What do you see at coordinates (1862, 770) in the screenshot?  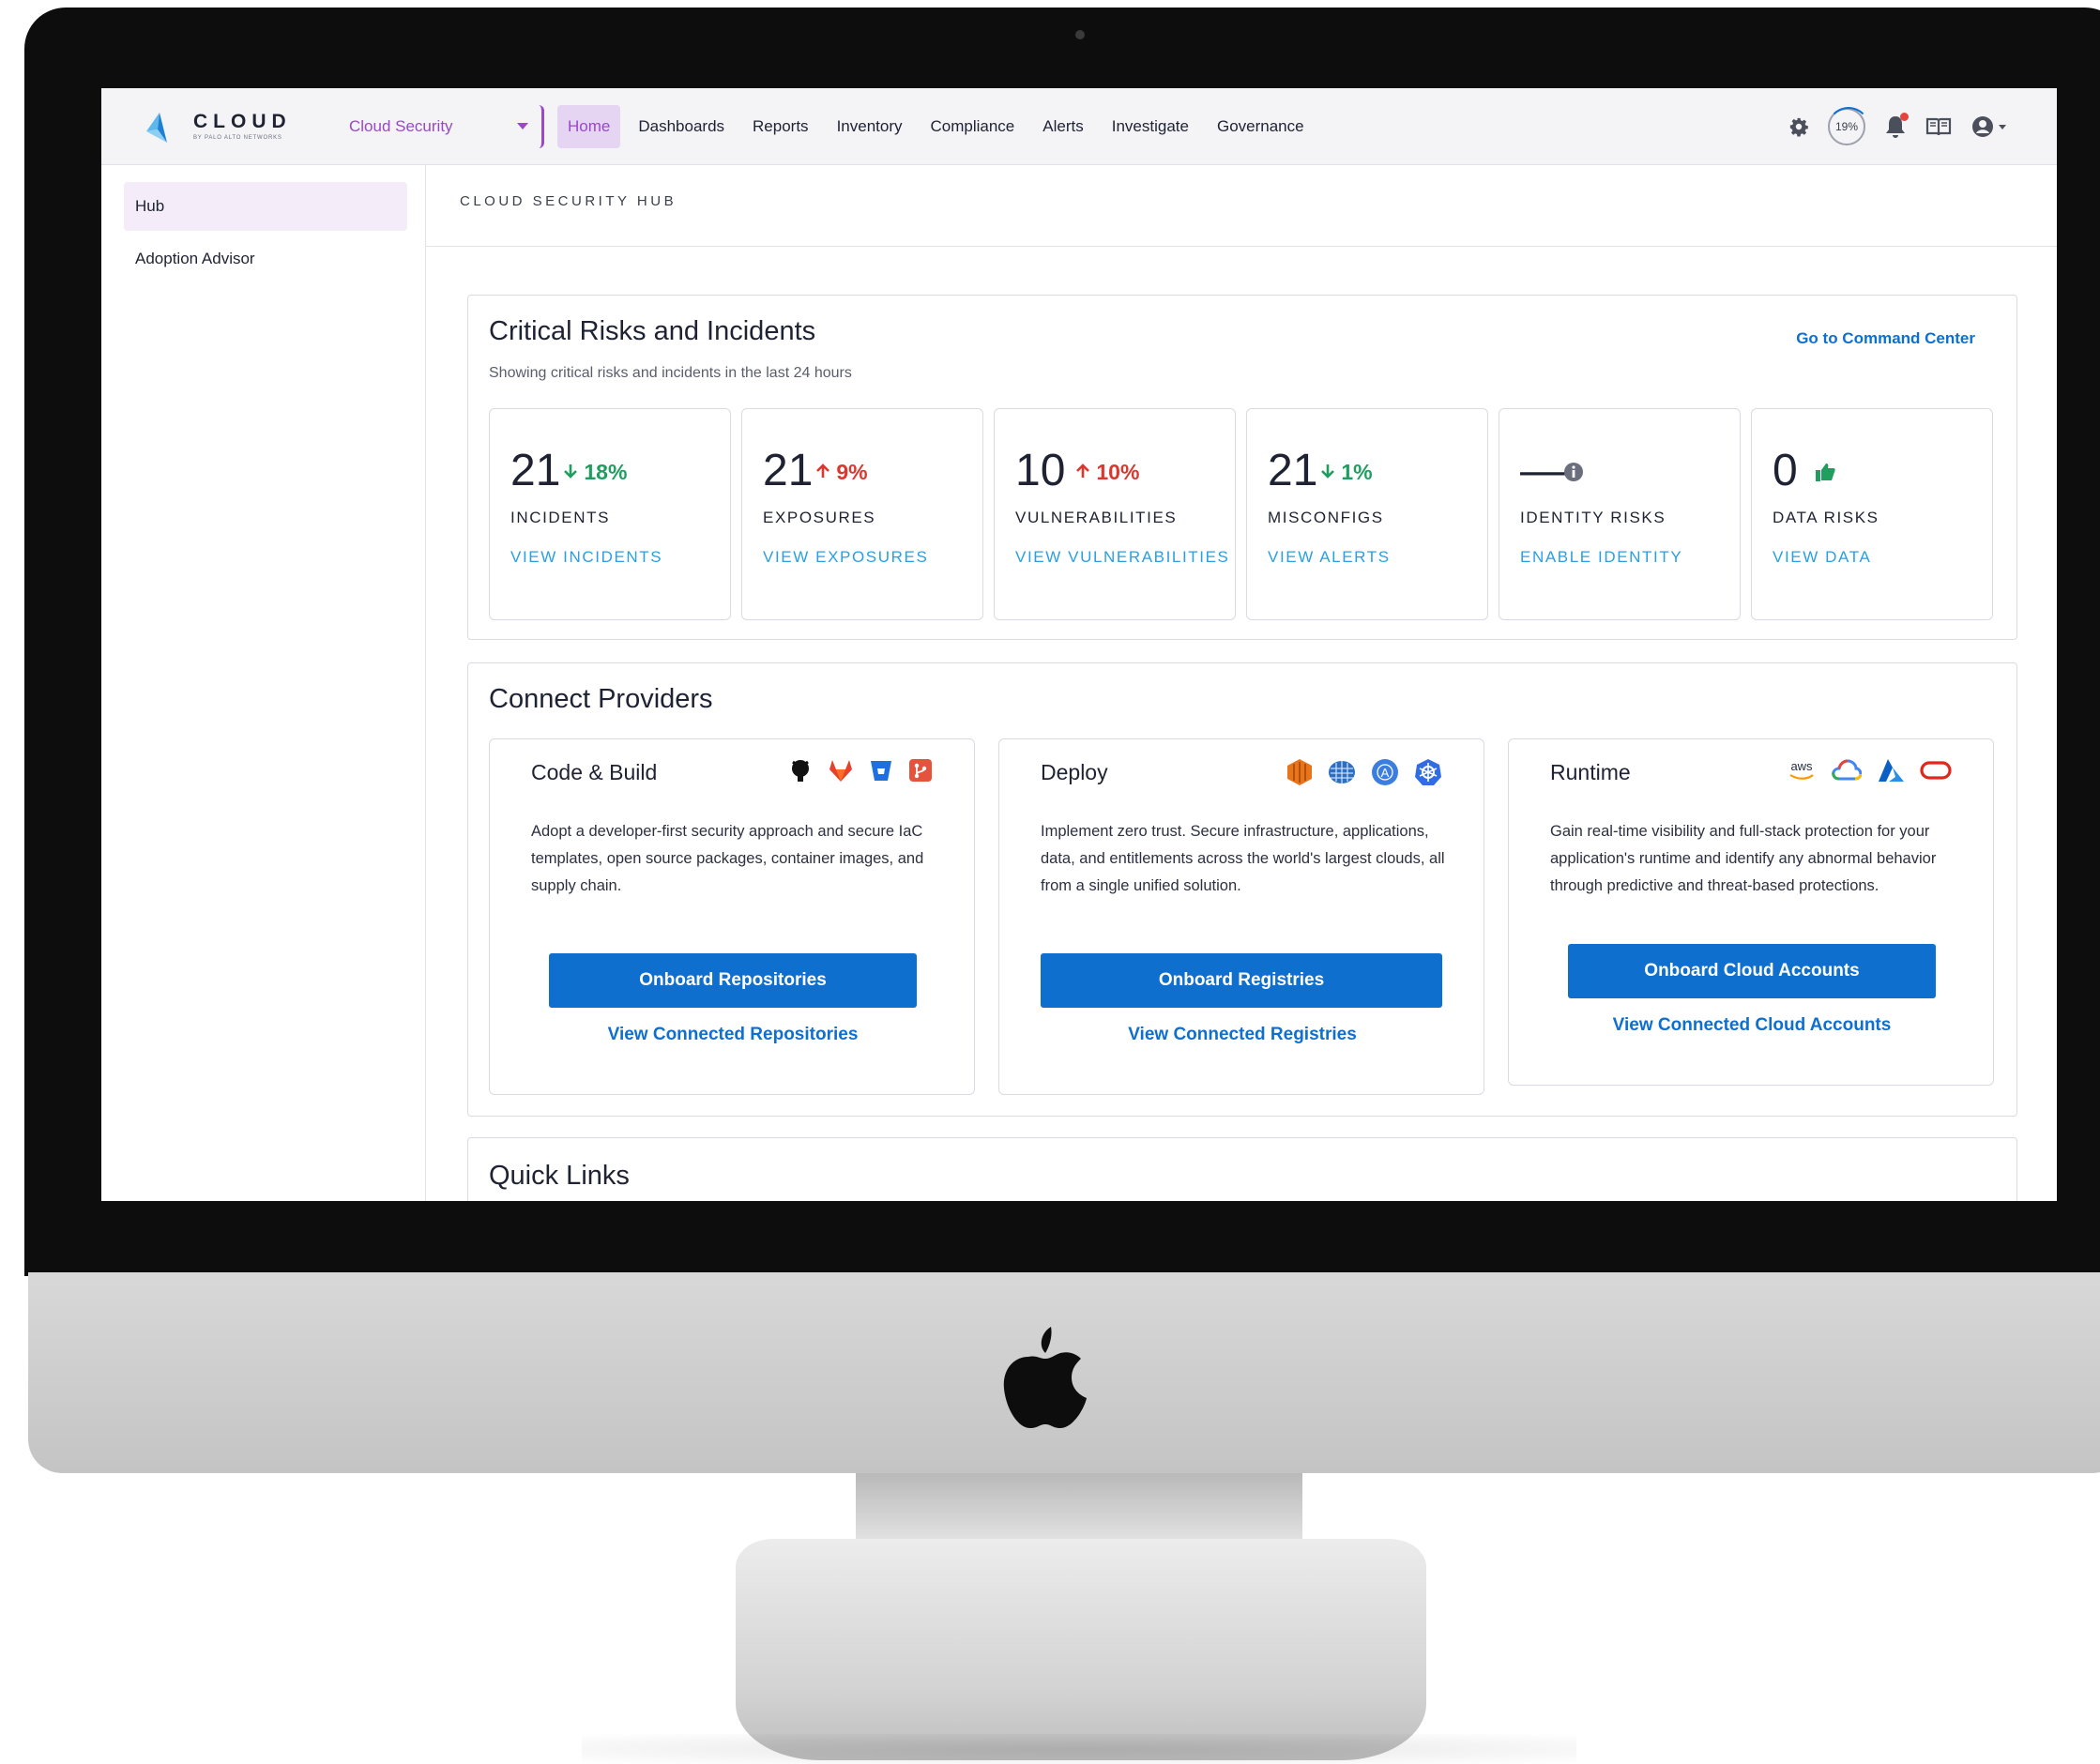 I see `provider-icons: aws` at bounding box center [1862, 770].